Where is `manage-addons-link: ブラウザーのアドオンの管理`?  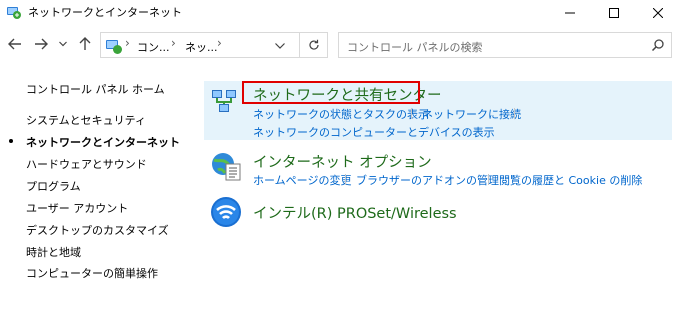 manage-addons-link: ブラウザーのアドオンの管理 is located at coordinates (427, 180).